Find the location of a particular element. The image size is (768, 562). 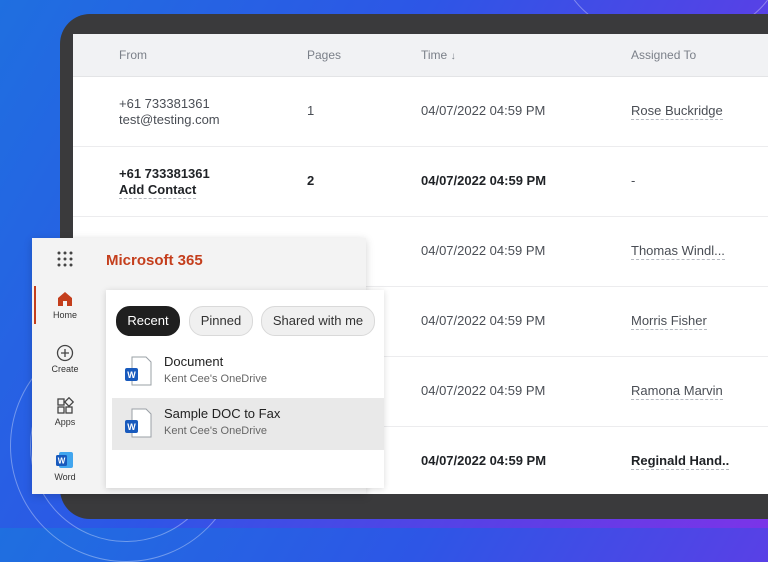

column-header-time: Time ↓ is located at coordinates (438, 55).